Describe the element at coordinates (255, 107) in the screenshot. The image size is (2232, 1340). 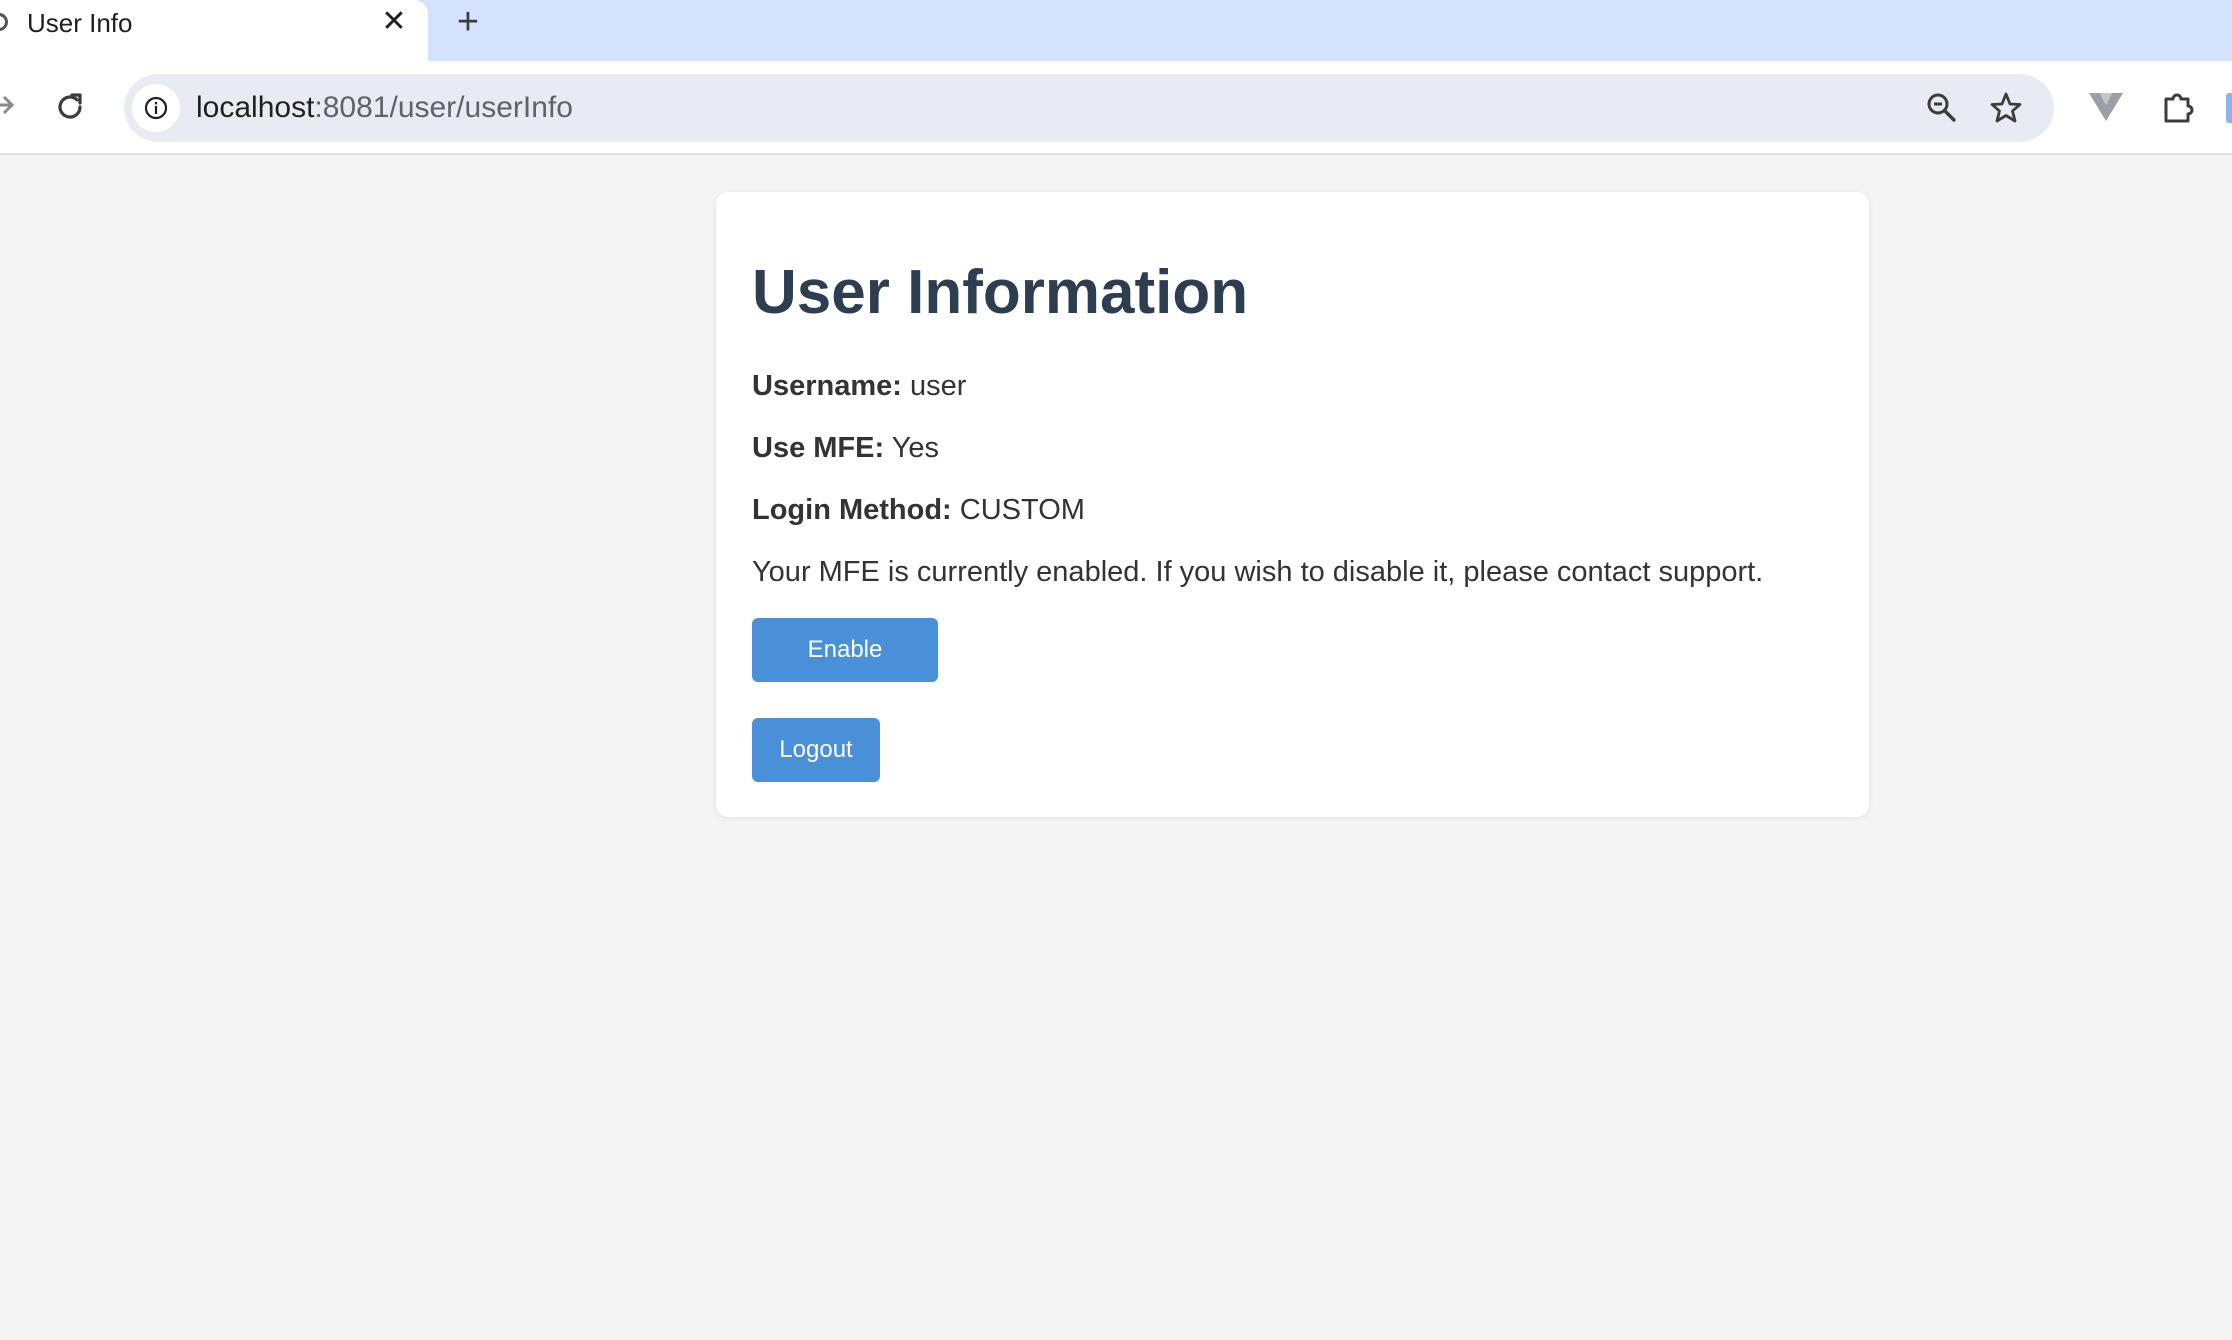
I see `url-host: localhost` at that location.